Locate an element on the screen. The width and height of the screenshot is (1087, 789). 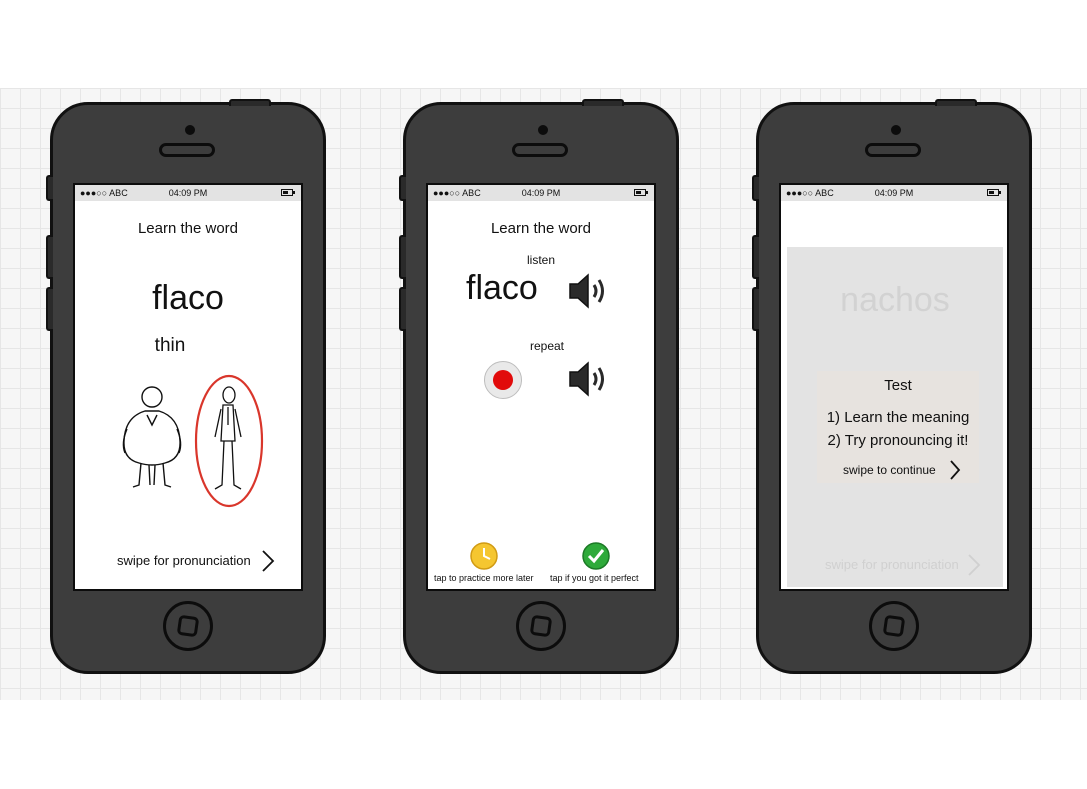
listen-label: listen is located at coordinates (540, 260).